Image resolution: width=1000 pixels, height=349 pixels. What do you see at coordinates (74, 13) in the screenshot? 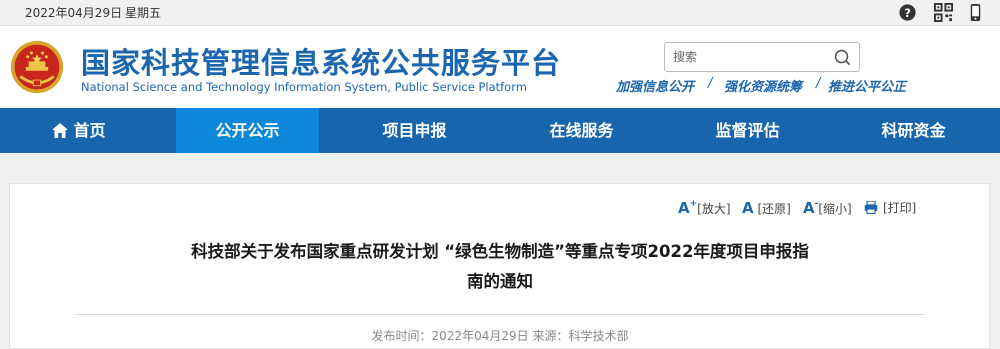
I see `current-date: 2022年04月29日` at bounding box center [74, 13].